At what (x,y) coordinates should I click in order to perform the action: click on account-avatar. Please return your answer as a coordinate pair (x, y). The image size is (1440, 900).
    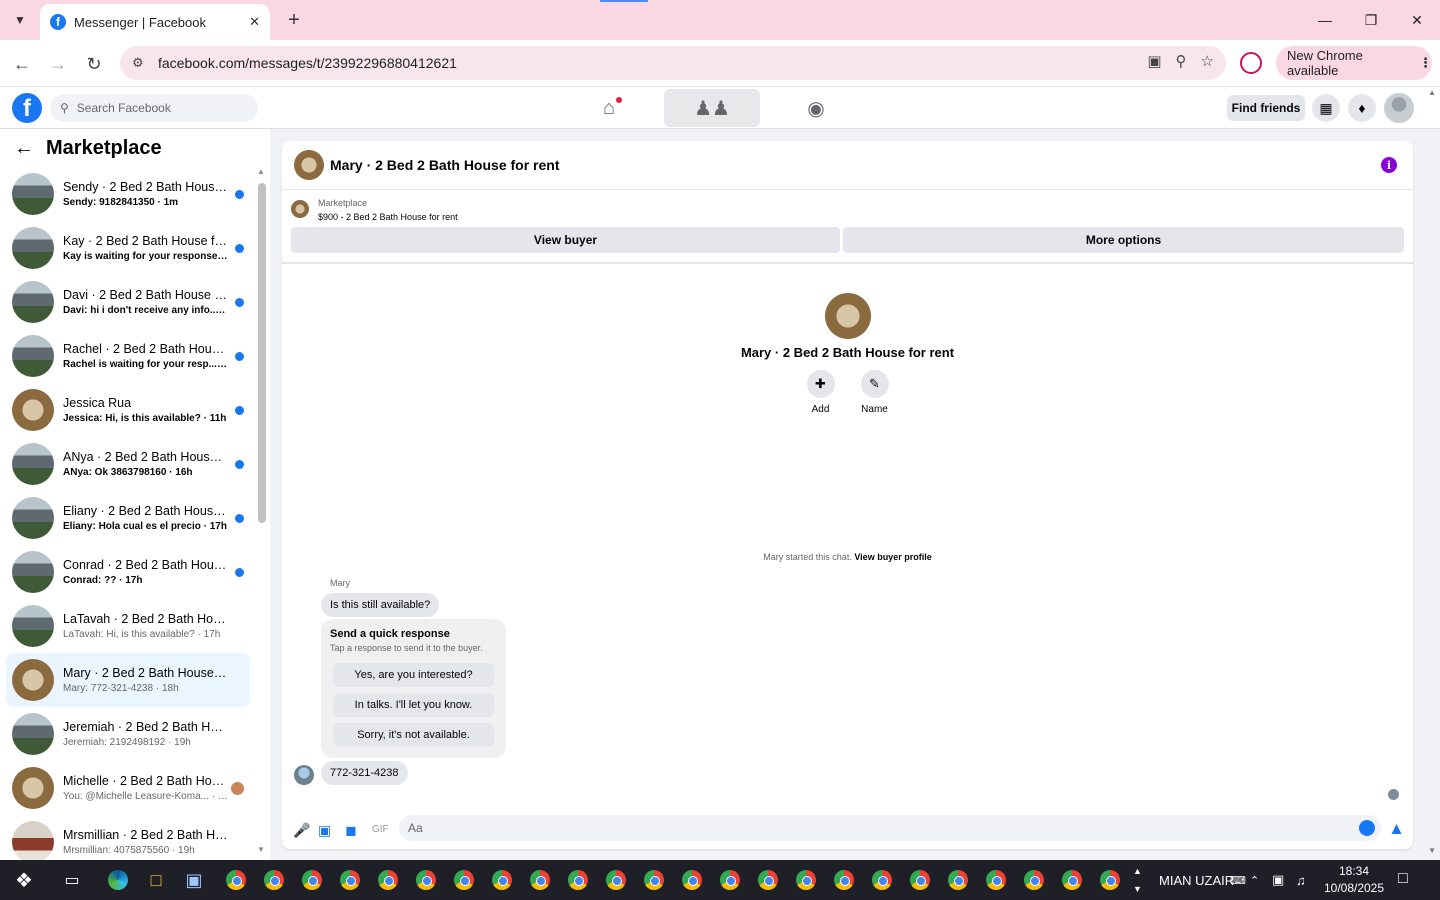
    Looking at the image, I should click on (1399, 108).